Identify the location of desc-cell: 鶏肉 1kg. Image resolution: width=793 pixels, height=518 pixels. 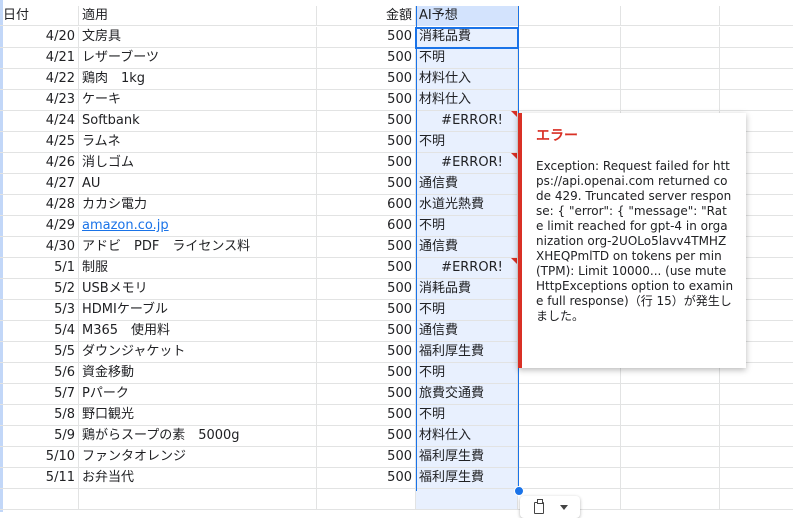
(198, 79).